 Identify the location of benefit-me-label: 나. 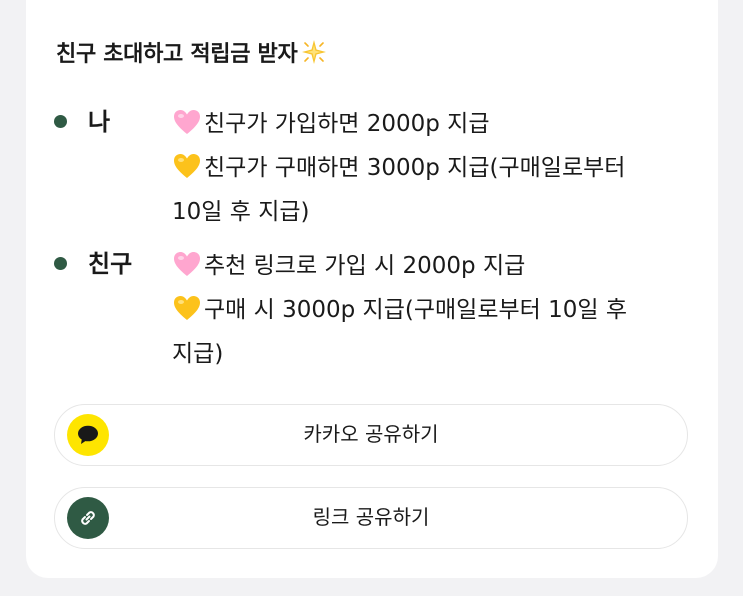
(99, 122).